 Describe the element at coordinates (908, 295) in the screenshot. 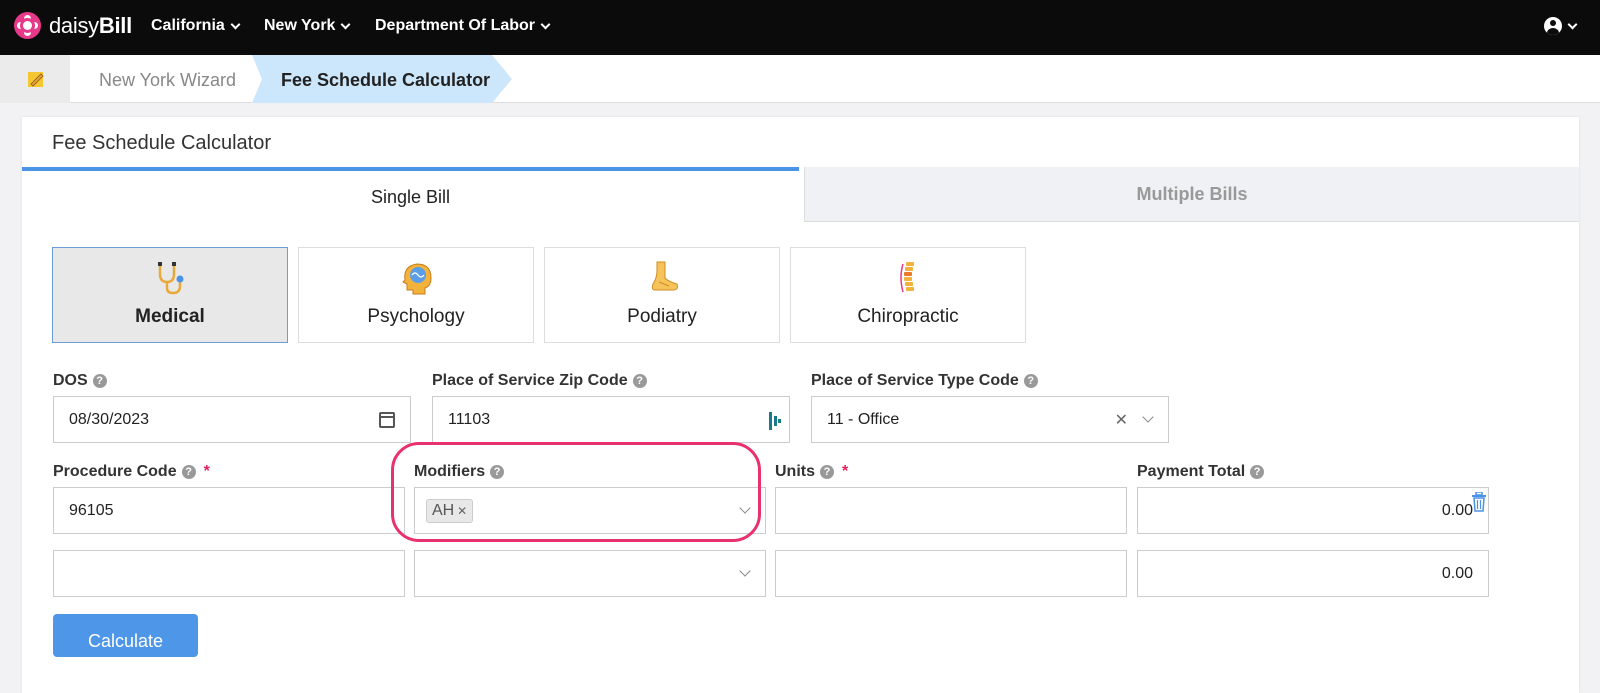

I see `specialty-chiropractic: Chiropractic` at that location.